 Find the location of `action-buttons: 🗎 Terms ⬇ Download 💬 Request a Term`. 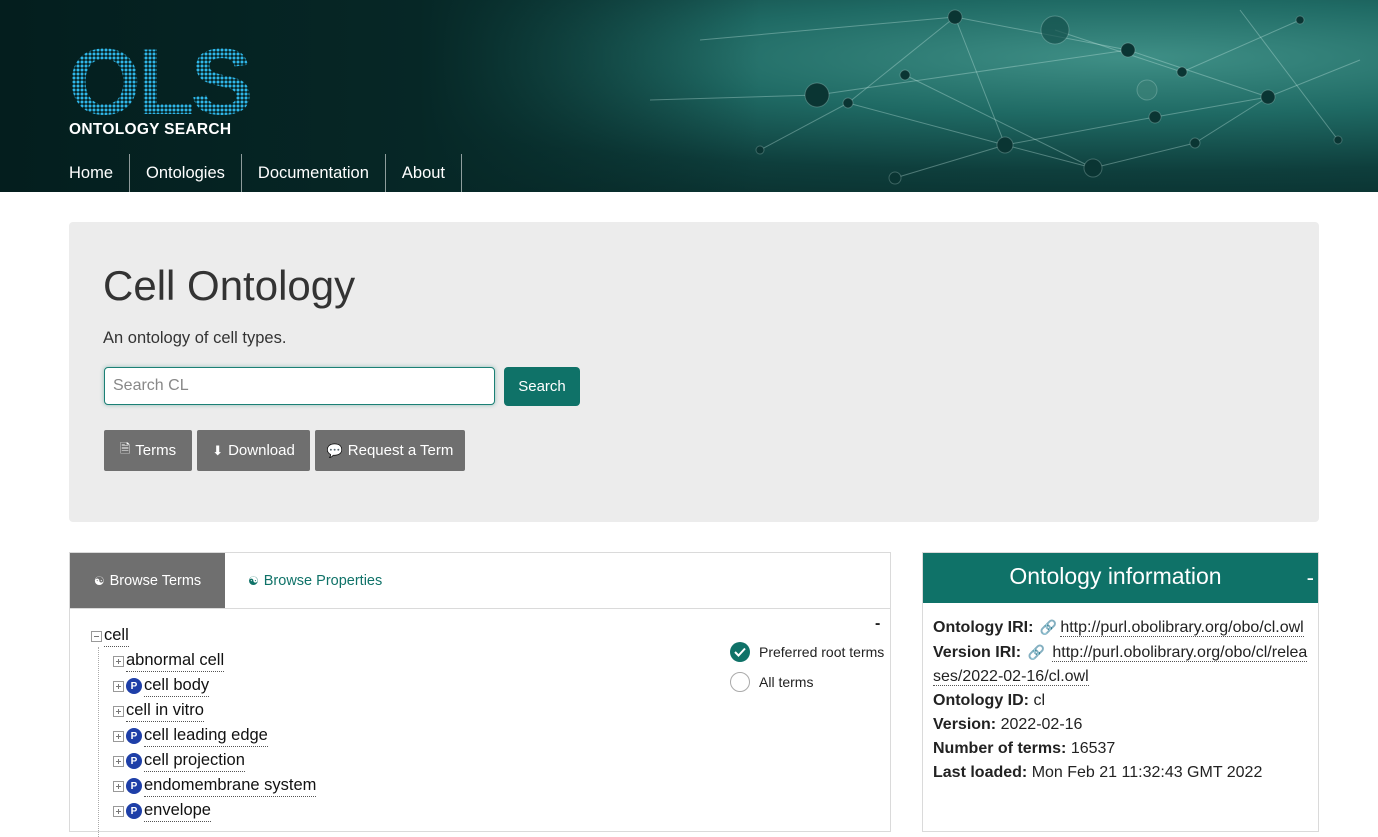

action-buttons: 🗎 Terms ⬇ Download 💬 Request a Term is located at coordinates (284, 450).